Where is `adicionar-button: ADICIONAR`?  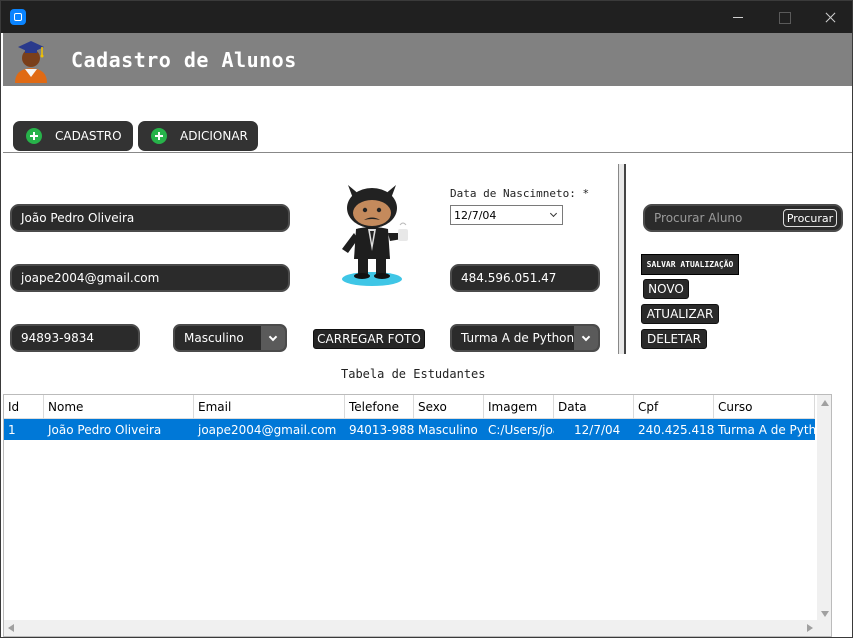 adicionar-button: ADICIONAR is located at coordinates (198, 136).